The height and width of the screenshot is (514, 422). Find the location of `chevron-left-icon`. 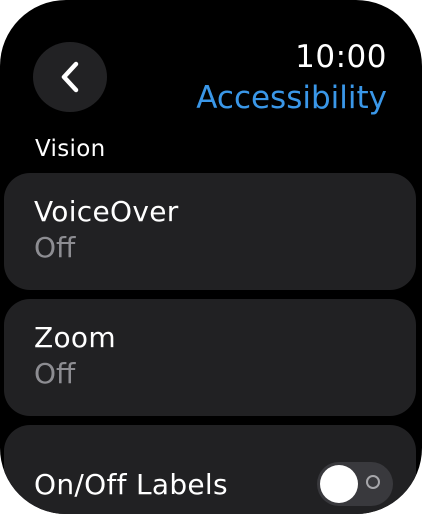

chevron-left-icon is located at coordinates (70, 77).